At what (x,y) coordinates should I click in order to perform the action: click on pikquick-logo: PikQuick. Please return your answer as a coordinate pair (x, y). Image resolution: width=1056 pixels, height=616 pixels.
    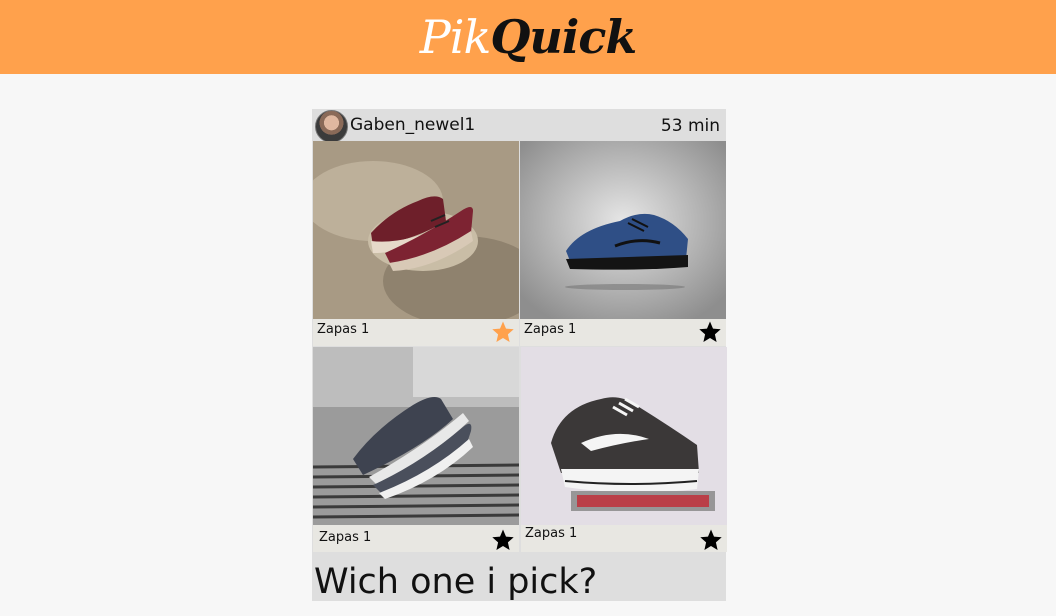
    Looking at the image, I should click on (528, 37).